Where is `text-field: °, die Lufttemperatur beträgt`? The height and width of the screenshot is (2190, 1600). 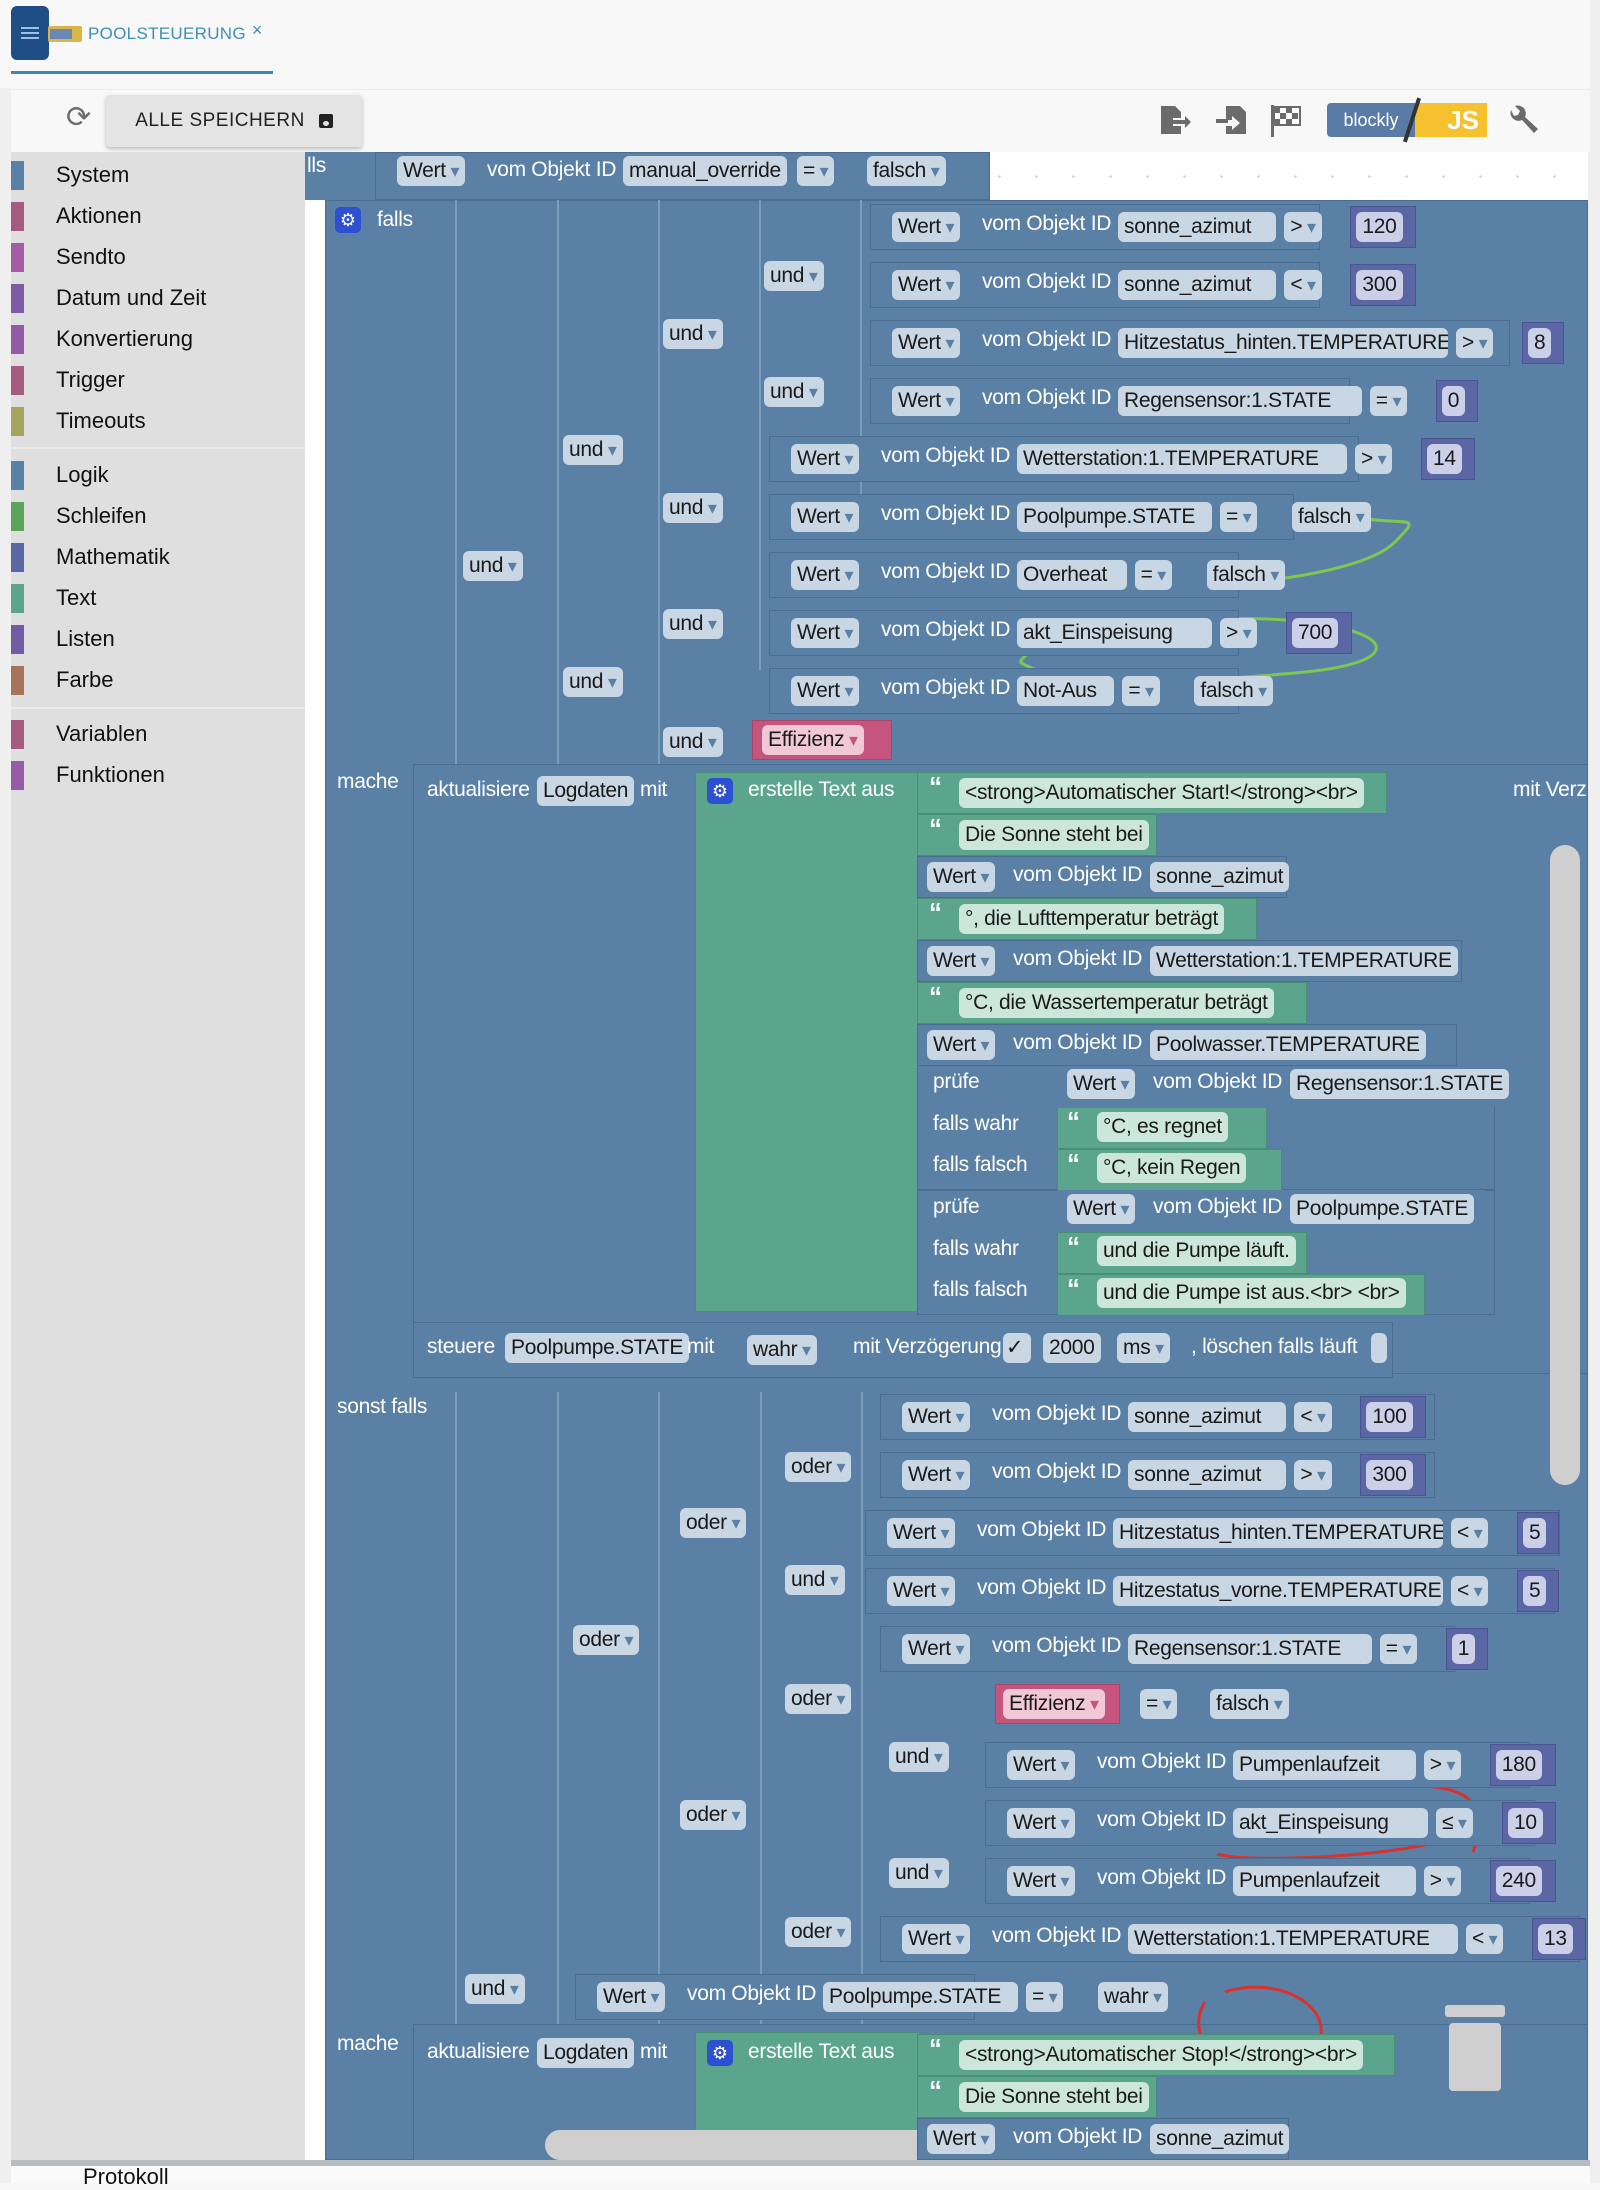
text-field: °, die Lufttemperatur beträgt is located at coordinates (1092, 919).